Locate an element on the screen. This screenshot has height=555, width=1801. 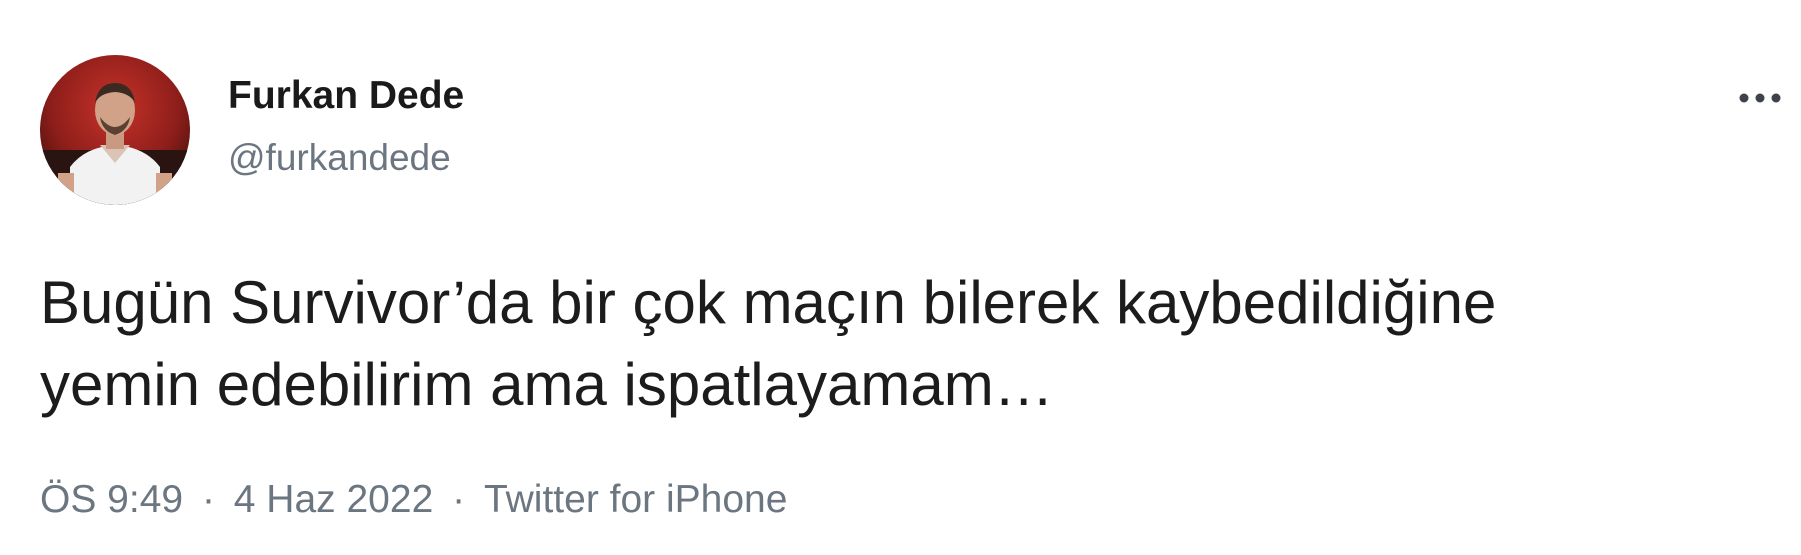
display-name: Furkan Dede is located at coordinates (346, 96).